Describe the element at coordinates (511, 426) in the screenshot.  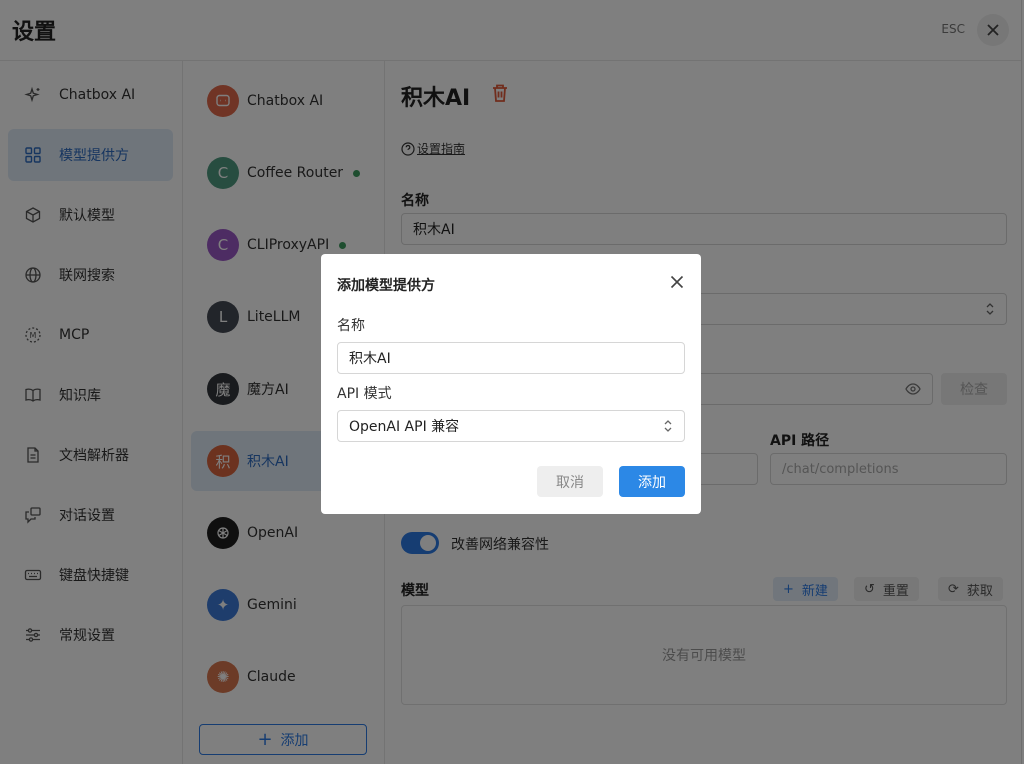
I see `dialog-api-mode-select: OpenAI API 兼容` at that location.